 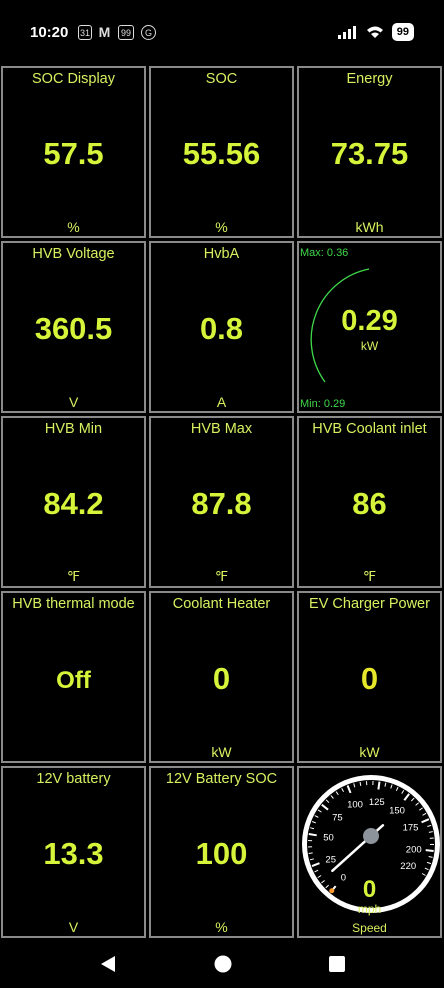 I want to click on tile-hvb-voltage: HVB Voltage 360.5 V, so click(x=73, y=327).